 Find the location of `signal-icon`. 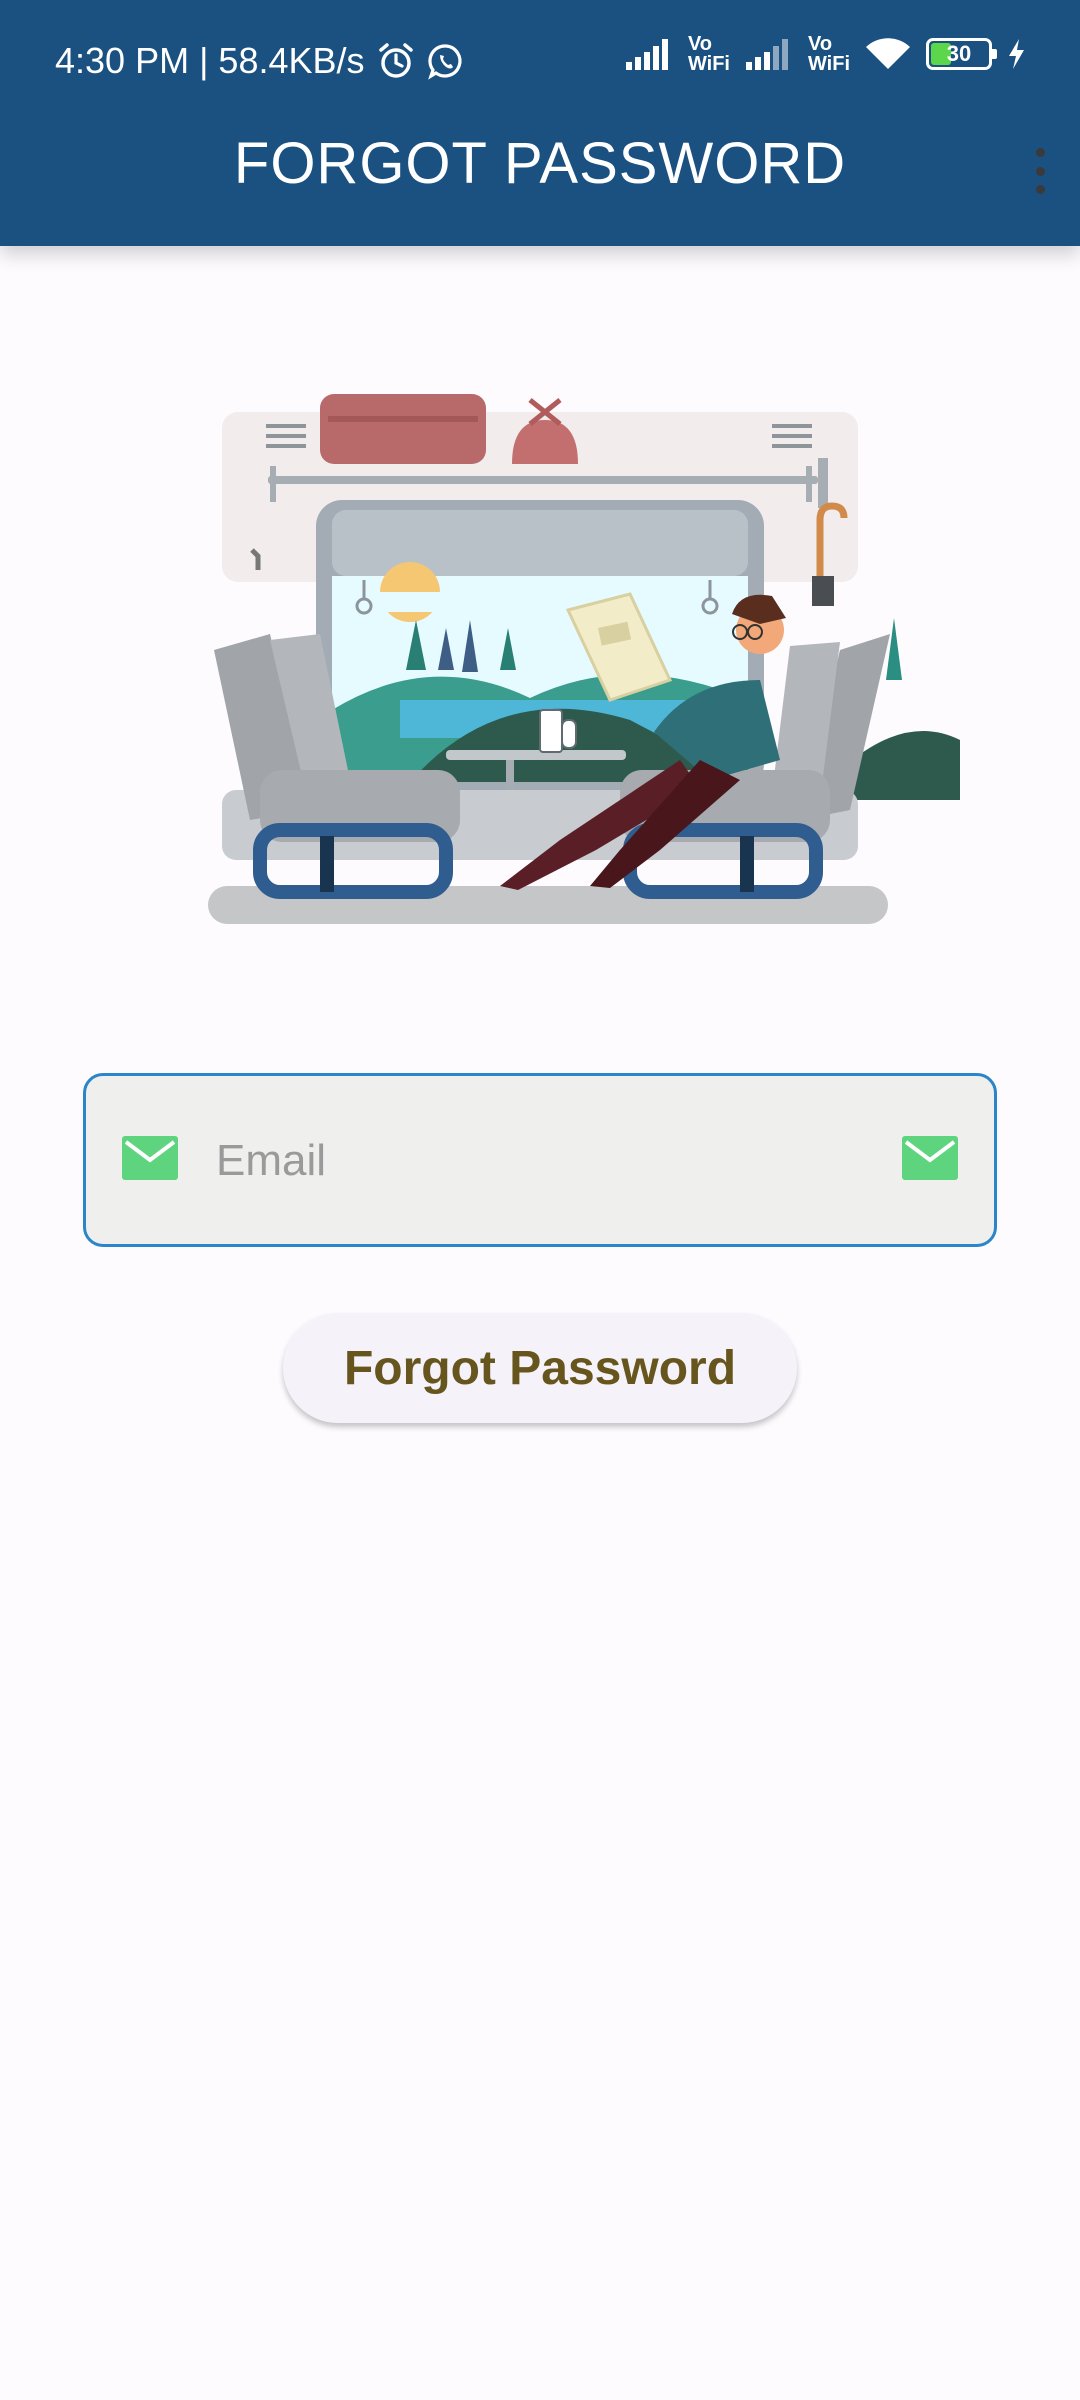

signal-icon is located at coordinates (646, 54).